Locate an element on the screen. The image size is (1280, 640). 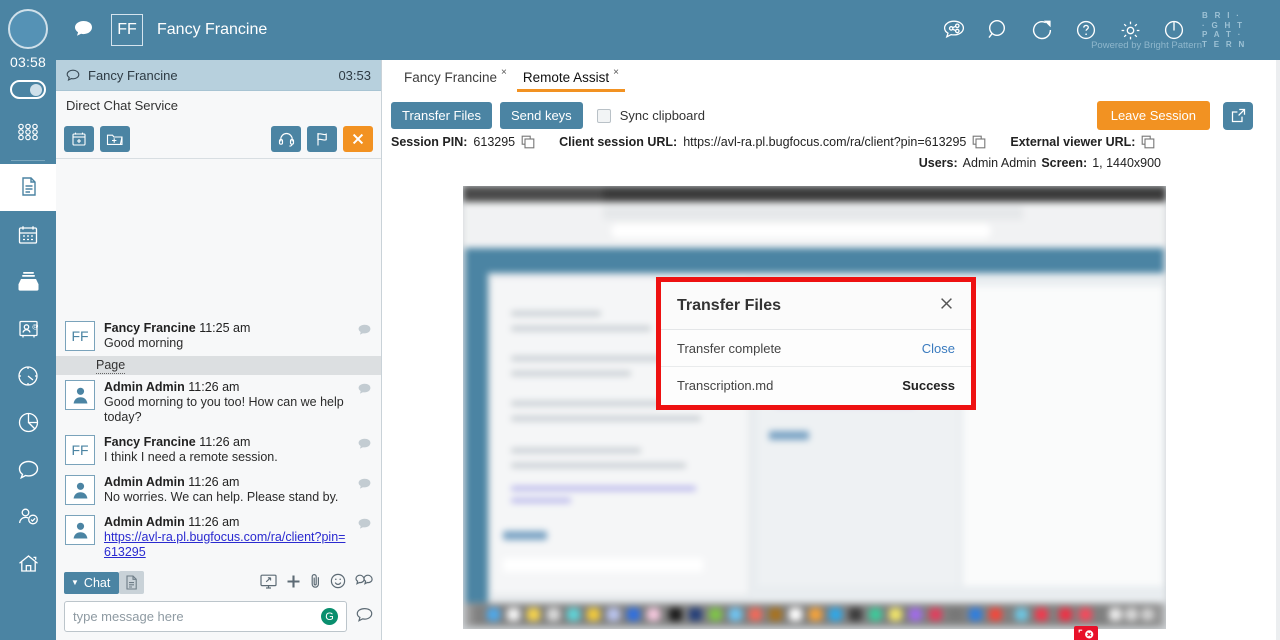
sidebar-item-home is located at coordinates (28, 563).